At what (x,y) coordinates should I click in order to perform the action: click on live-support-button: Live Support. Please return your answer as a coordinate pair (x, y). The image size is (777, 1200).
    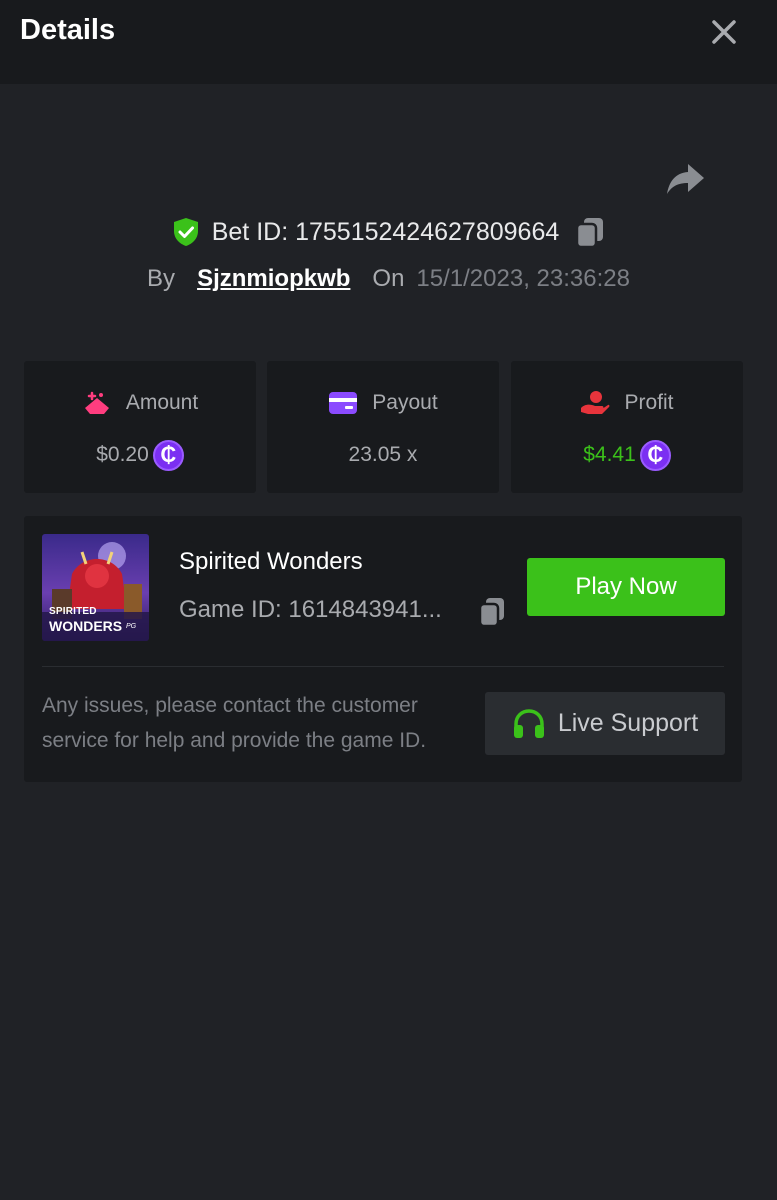
    Looking at the image, I should click on (605, 723).